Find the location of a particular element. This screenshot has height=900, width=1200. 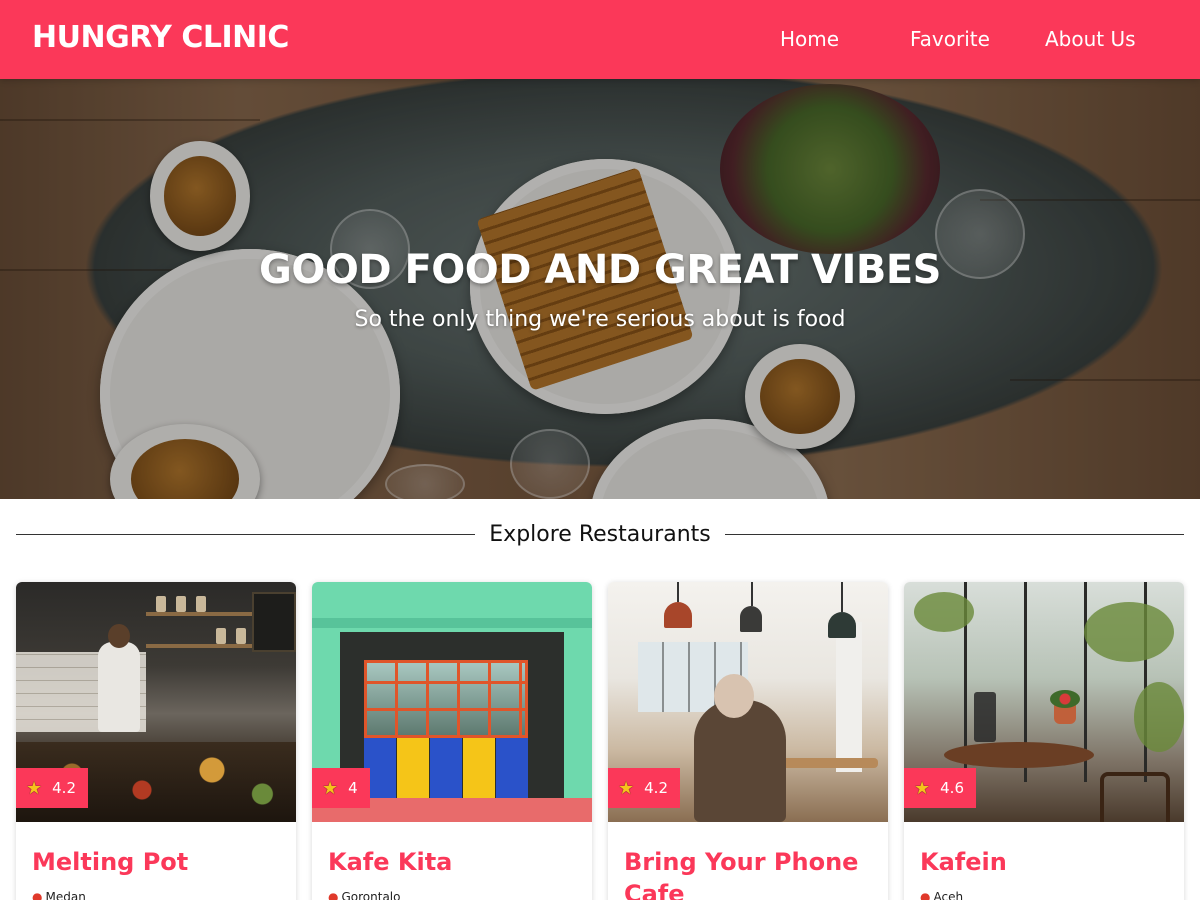

explore-heading: Explore Restaurants is located at coordinates (600, 534).